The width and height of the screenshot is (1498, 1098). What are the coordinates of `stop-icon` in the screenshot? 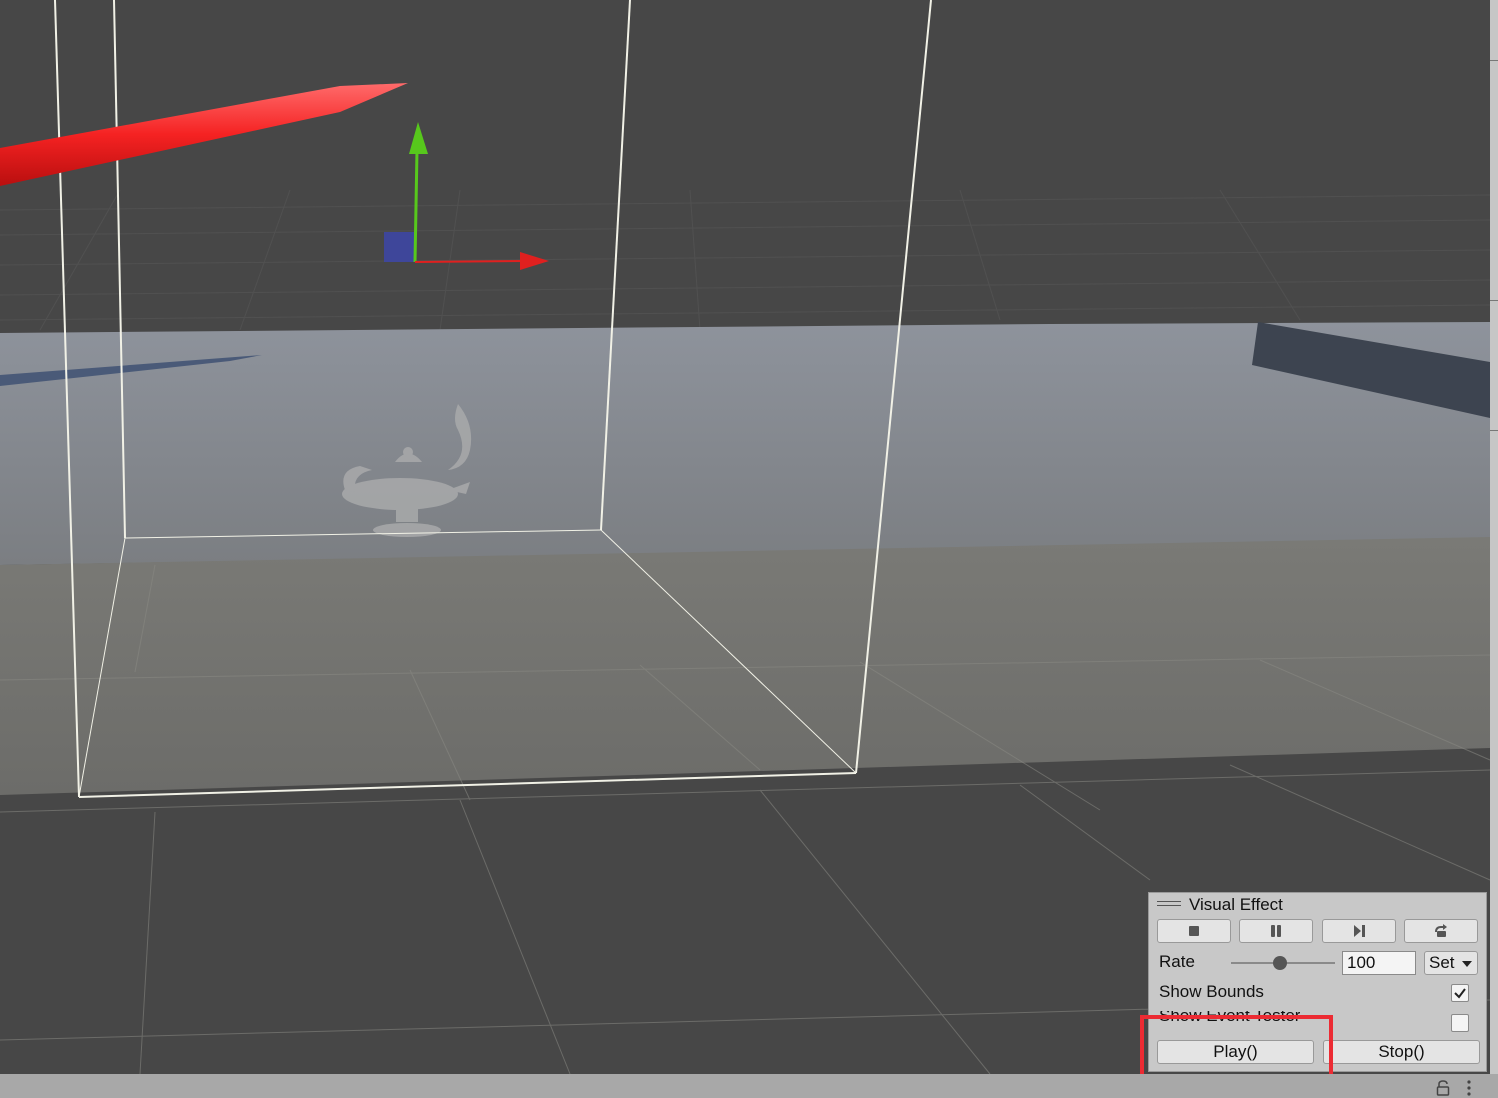 It's located at (1194, 931).